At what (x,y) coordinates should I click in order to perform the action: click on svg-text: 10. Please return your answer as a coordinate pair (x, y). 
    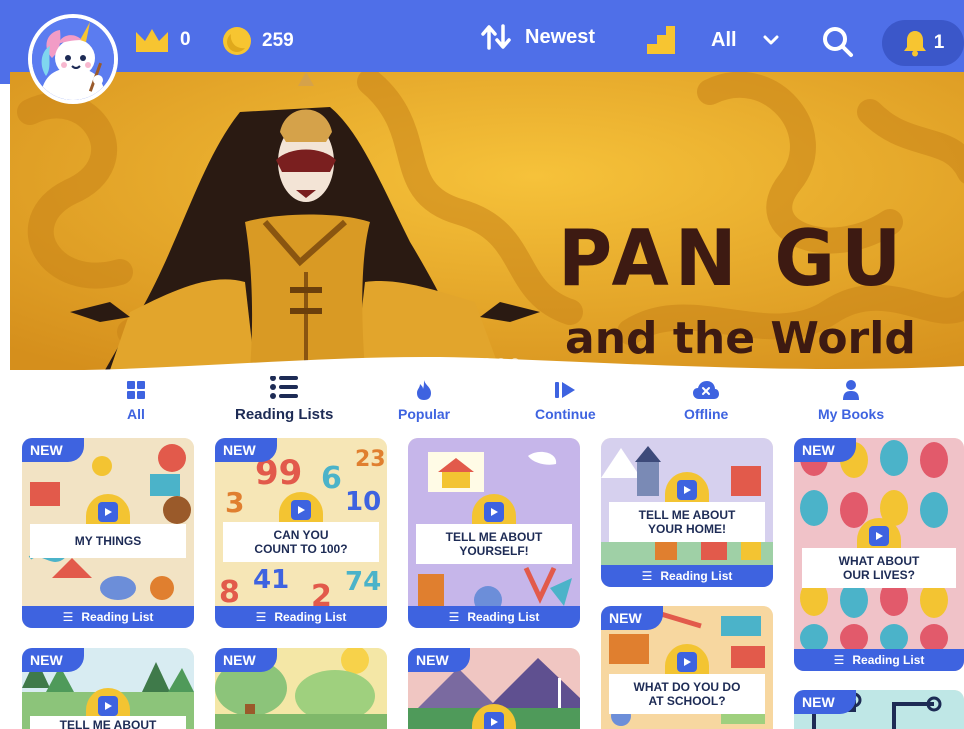
    Looking at the image, I should click on (363, 502).